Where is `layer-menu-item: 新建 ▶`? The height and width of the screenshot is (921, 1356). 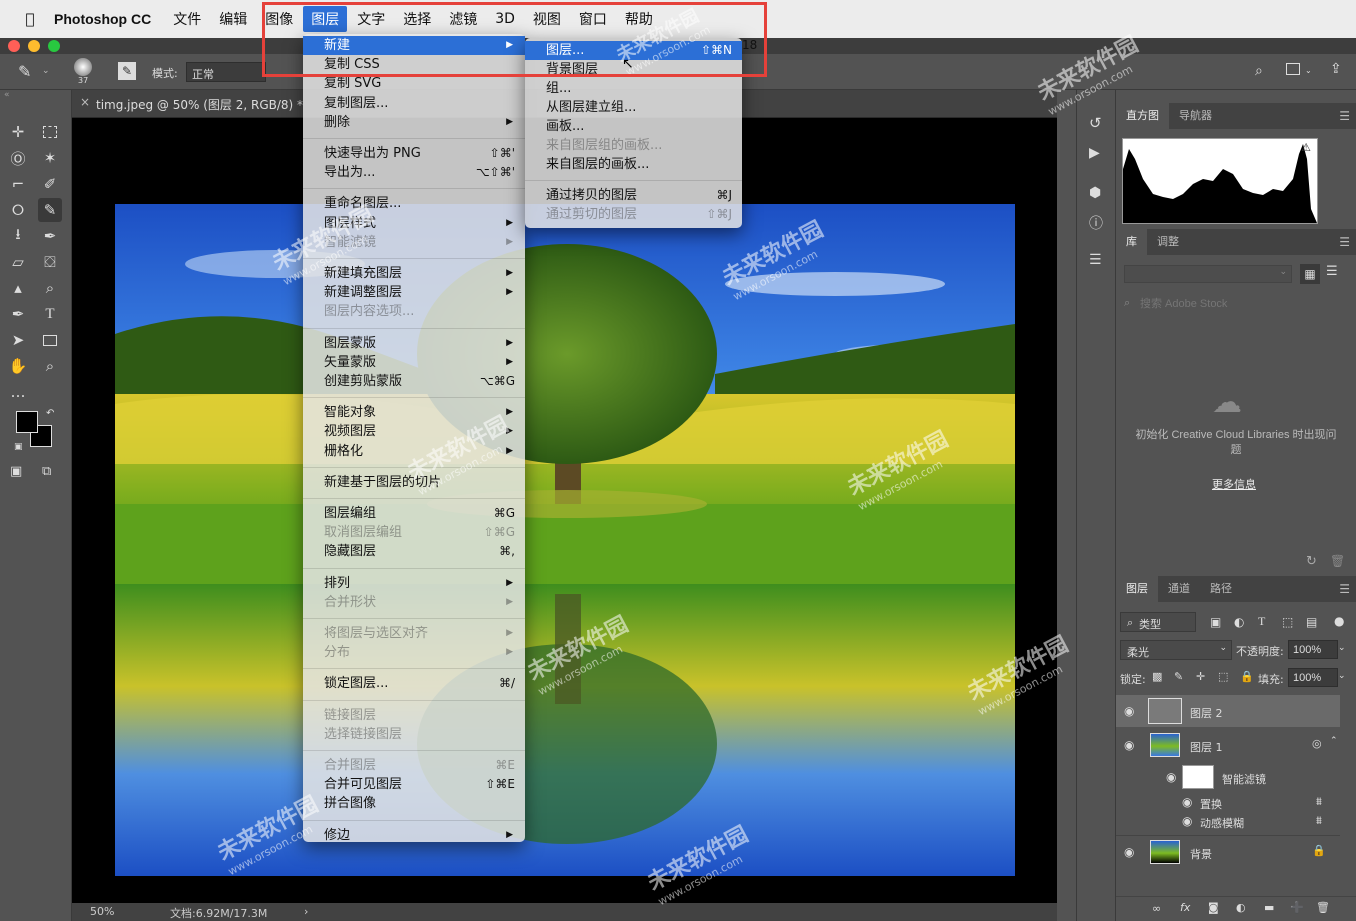 layer-menu-item: 新建 ▶ is located at coordinates (414, 45).